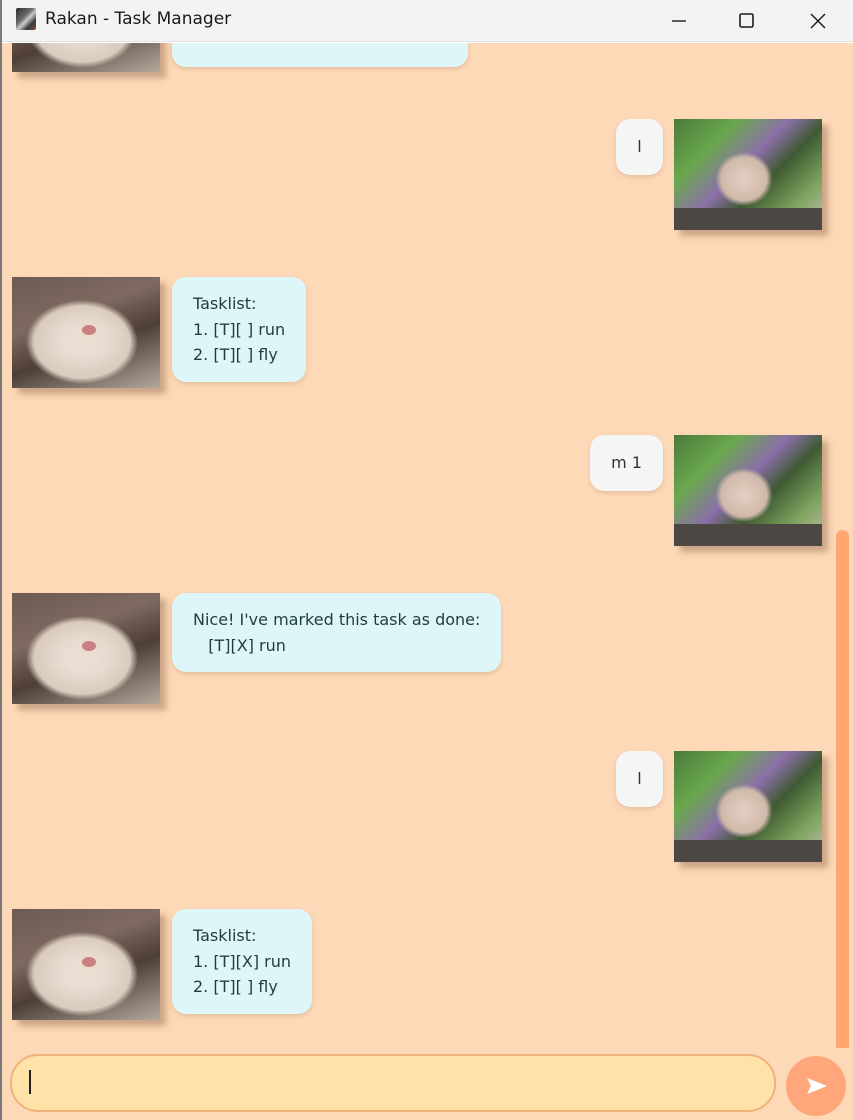 Image resolution: width=853 pixels, height=1120 pixels. I want to click on bot-message-bubble: Tasklist: 1. [T][X] run 2. [T][ ] fly, so click(242, 961).